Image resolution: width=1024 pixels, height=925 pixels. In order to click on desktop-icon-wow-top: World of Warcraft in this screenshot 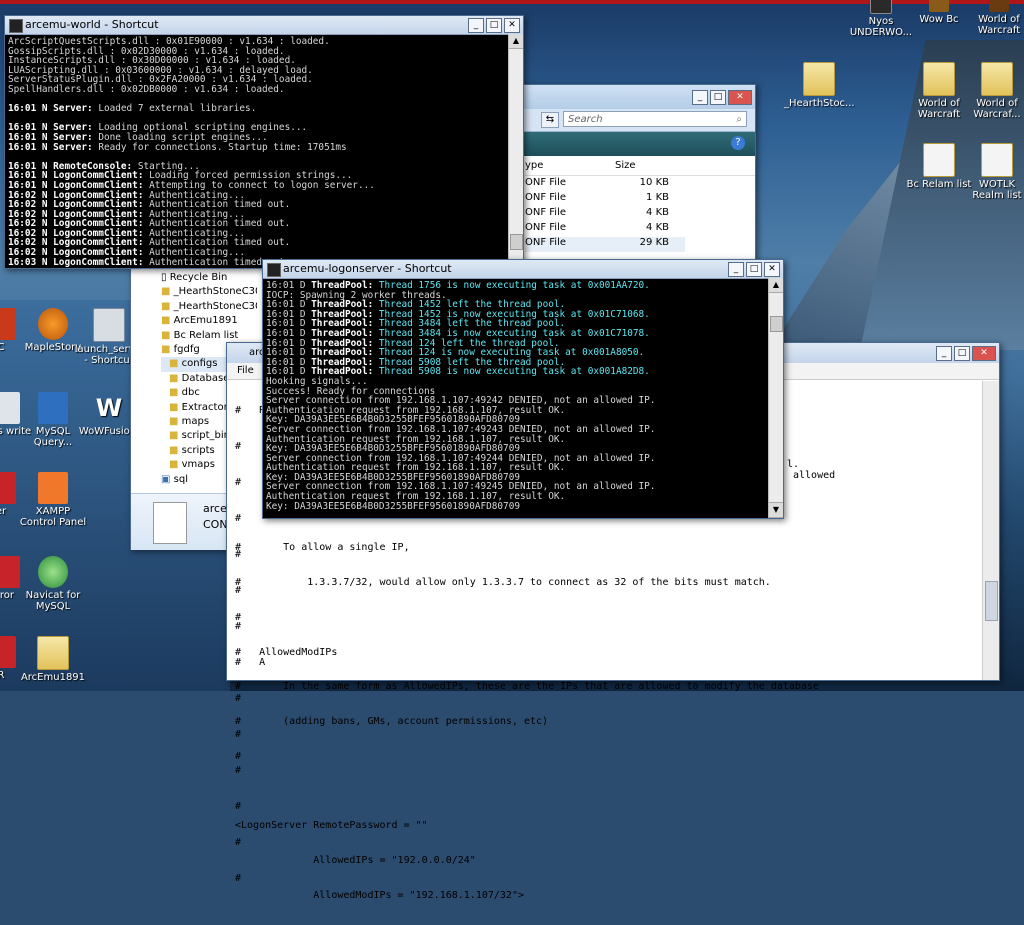, I will do `click(994, 18)`.